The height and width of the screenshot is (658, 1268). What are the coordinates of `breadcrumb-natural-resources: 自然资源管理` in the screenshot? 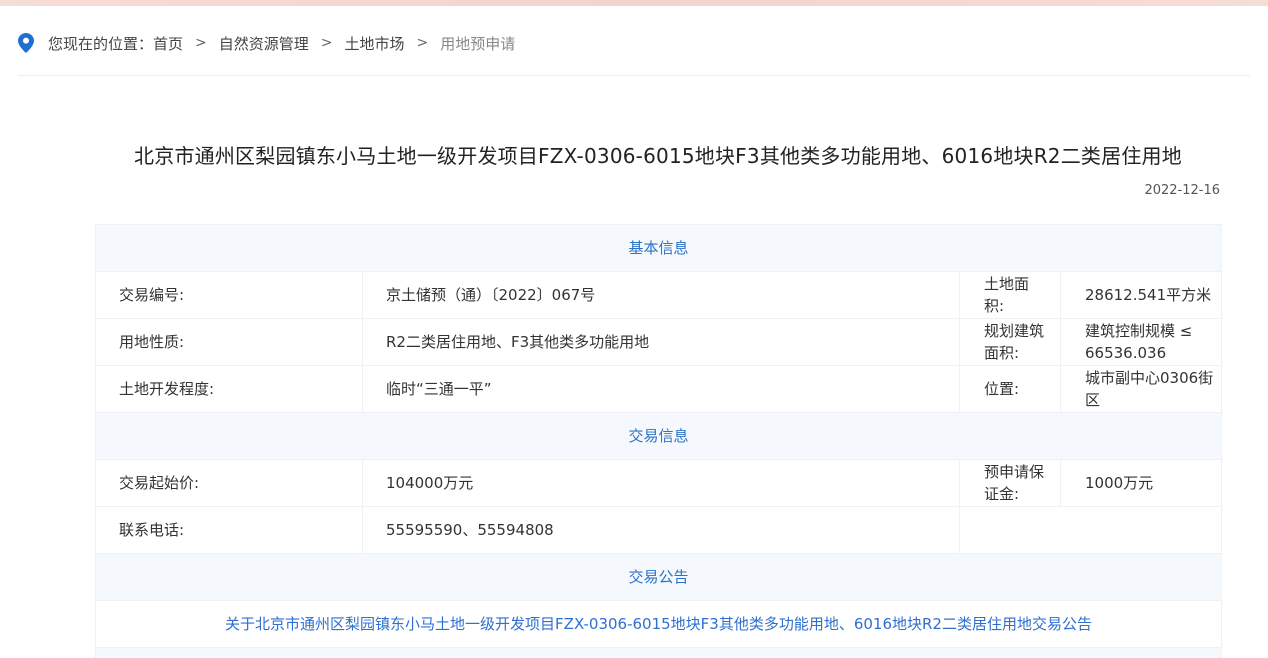 It's located at (264, 43).